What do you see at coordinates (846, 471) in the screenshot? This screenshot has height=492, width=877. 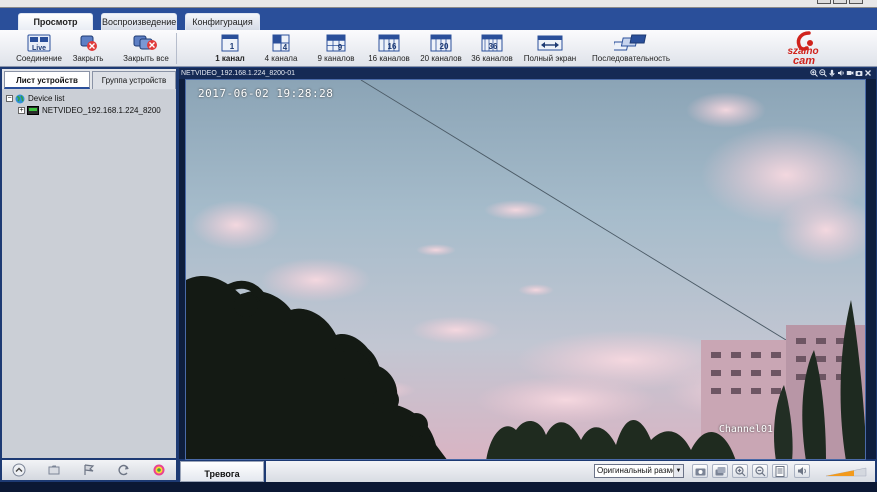 I see `volume-slider` at bounding box center [846, 471].